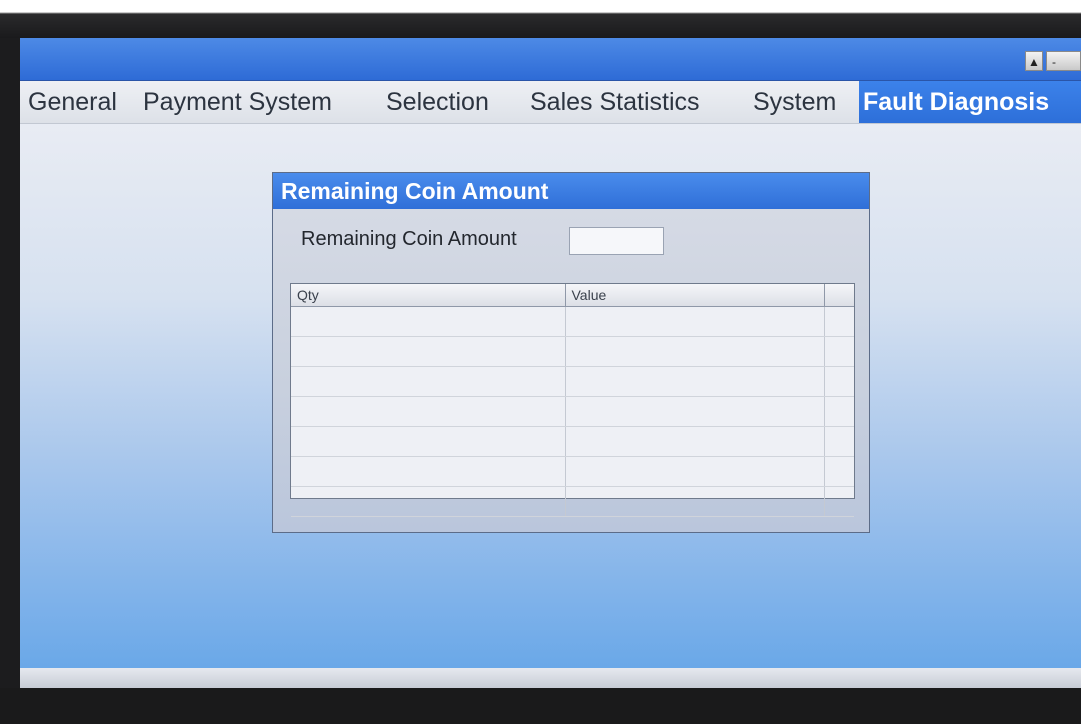  I want to click on window-title-bar: ▲ -, so click(550, 59).